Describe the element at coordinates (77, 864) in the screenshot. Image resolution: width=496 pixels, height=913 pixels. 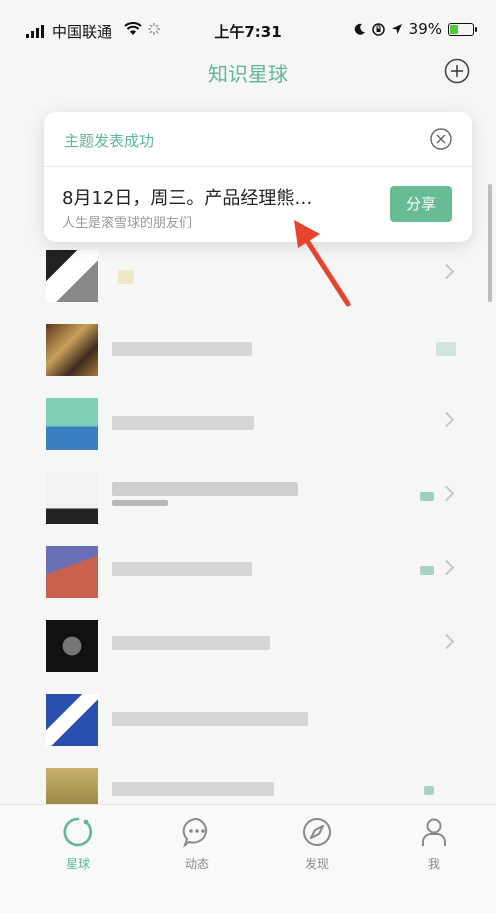
I see `tab-label: 星球` at that location.